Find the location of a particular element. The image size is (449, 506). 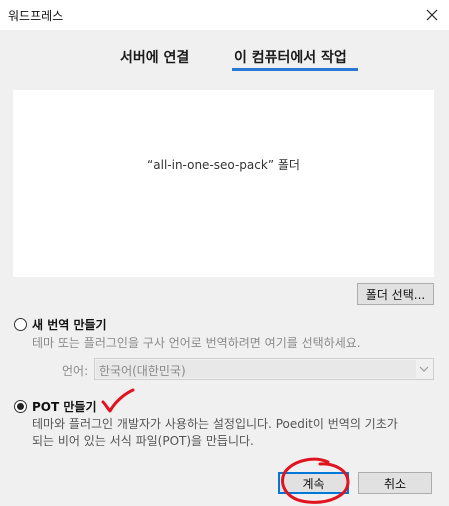

radio-create-pot-circle is located at coordinates (20, 406).